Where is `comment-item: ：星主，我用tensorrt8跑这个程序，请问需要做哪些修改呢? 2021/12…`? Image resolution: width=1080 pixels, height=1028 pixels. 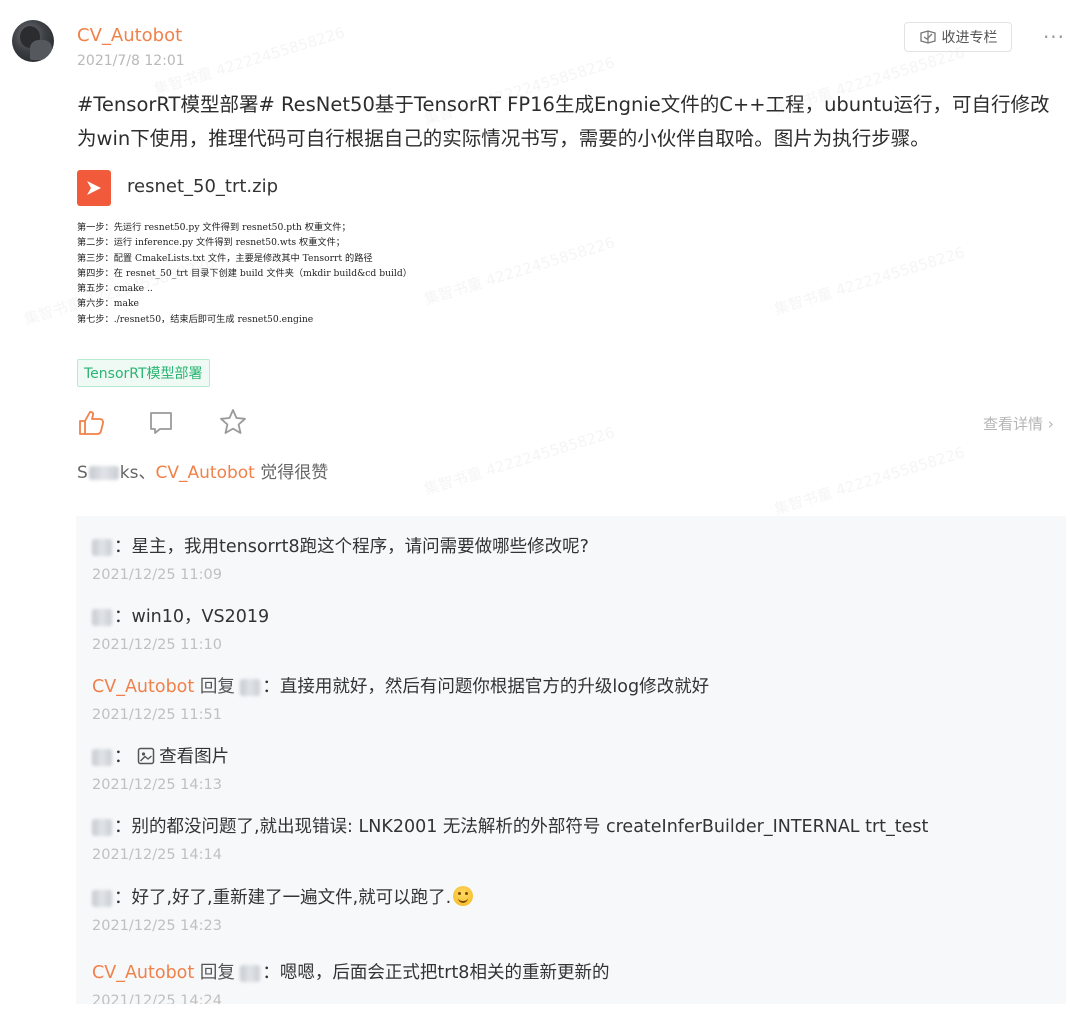 comment-item: ：星主，我用tensorrt8跑这个程序，请问需要做哪些修改呢? 2021/12… is located at coordinates (340, 560).